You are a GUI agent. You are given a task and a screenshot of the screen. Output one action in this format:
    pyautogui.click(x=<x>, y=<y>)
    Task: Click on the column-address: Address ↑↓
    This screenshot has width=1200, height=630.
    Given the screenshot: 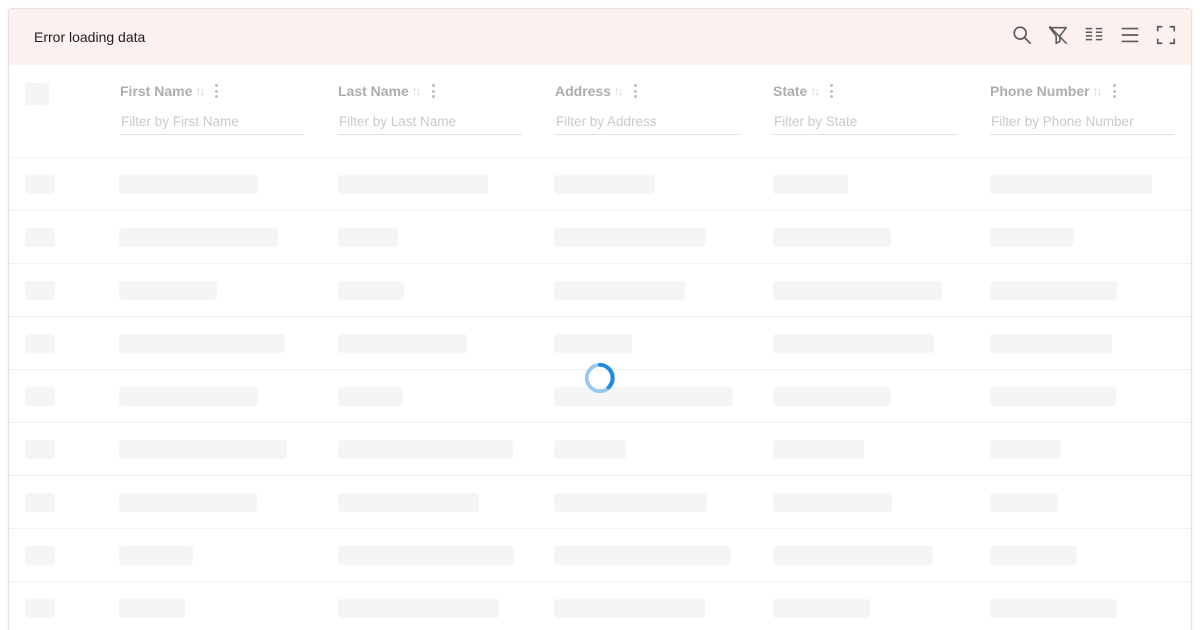 What is the action you would take?
    pyautogui.click(x=647, y=118)
    